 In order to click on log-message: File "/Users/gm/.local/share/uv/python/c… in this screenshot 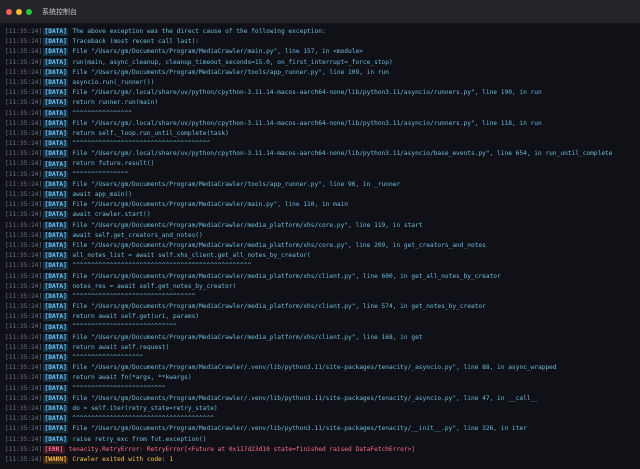, I will do `click(342, 154)`.